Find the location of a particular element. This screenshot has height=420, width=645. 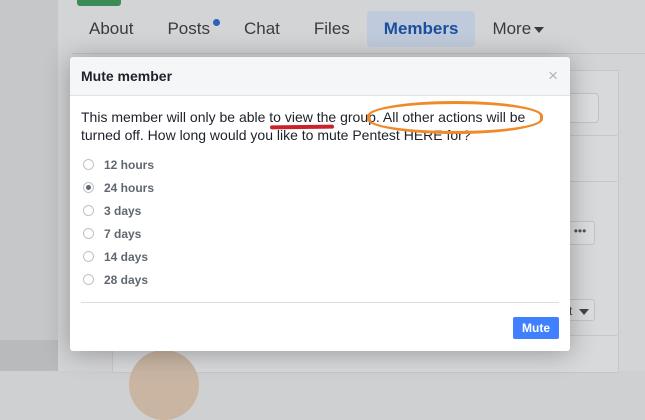

option-label: 7 days is located at coordinates (123, 233).